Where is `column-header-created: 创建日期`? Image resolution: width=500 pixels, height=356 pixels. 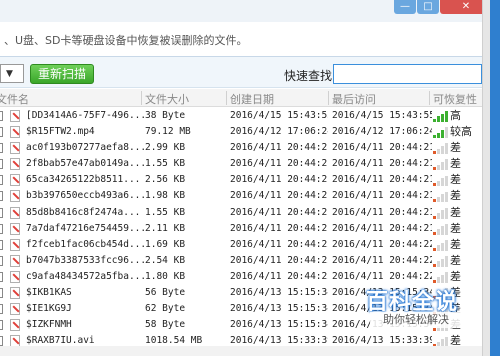
column-header-created: 创建日期 is located at coordinates (252, 99).